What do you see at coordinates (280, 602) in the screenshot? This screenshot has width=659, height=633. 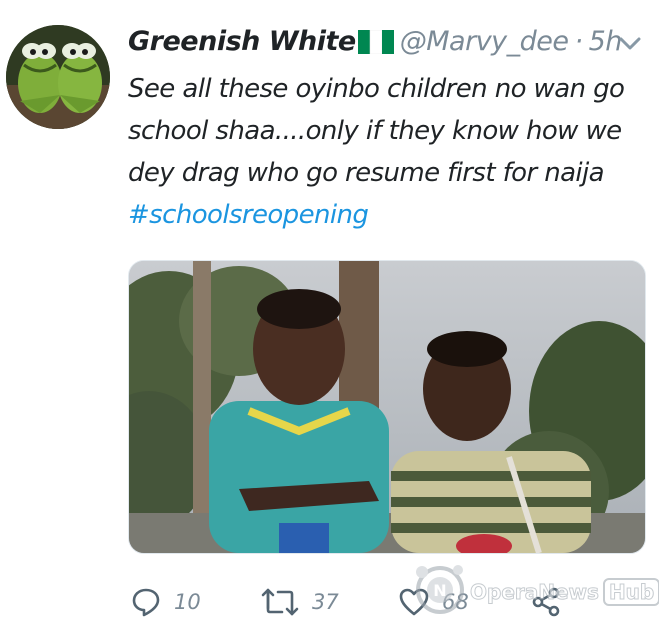 I see `retweet-icon` at bounding box center [280, 602].